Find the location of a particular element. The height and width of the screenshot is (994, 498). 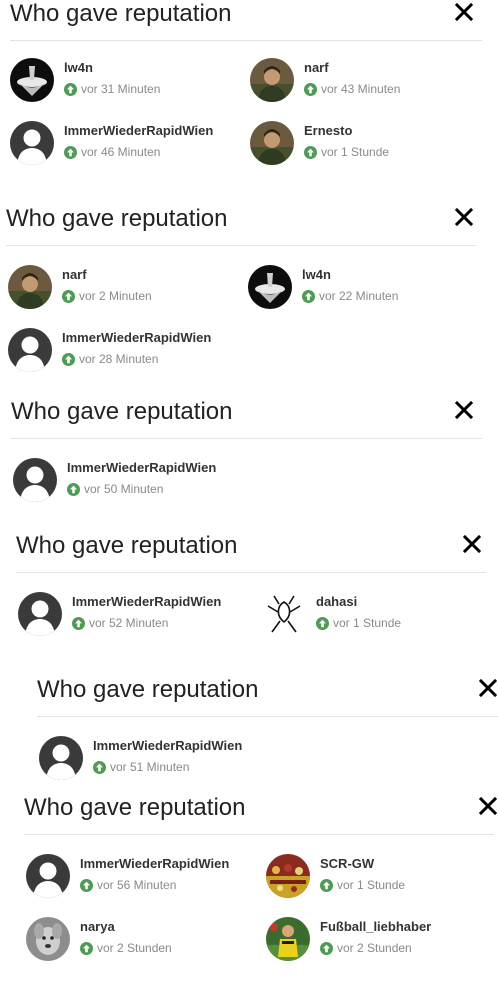

list-item: Fußball_liebhabervor 2 Stunden is located at coordinates (381, 940).